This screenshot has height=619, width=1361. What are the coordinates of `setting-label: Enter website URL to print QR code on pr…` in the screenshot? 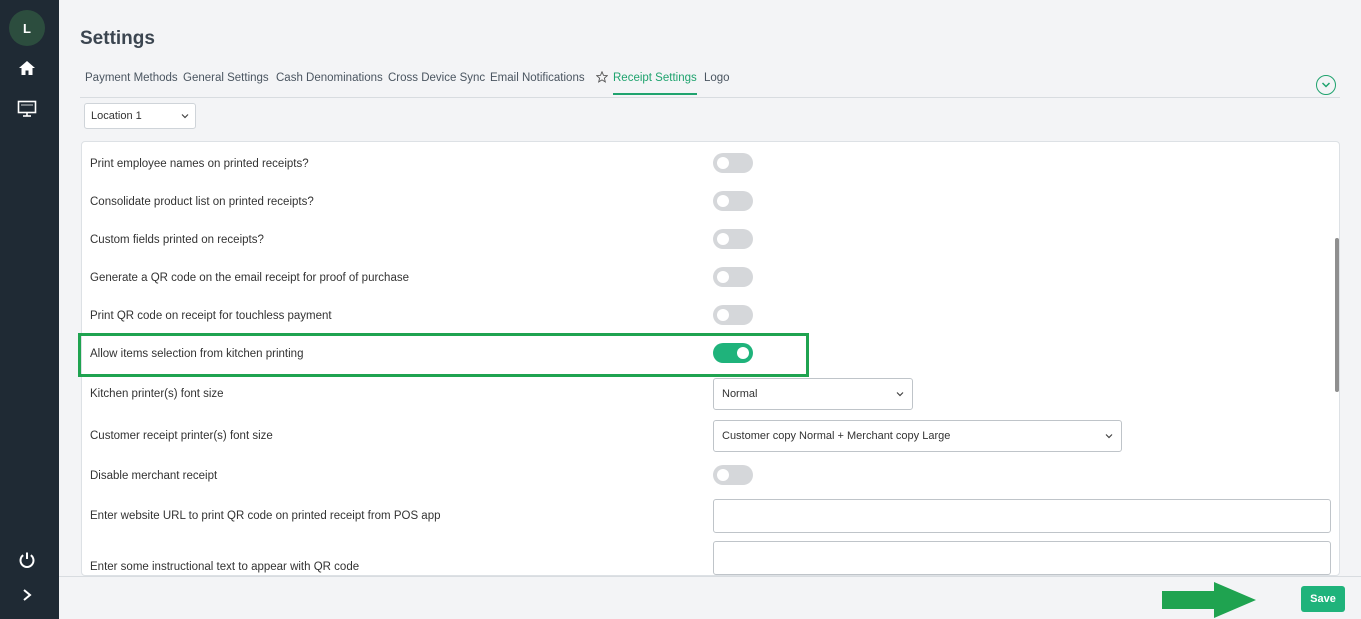 It's located at (265, 516).